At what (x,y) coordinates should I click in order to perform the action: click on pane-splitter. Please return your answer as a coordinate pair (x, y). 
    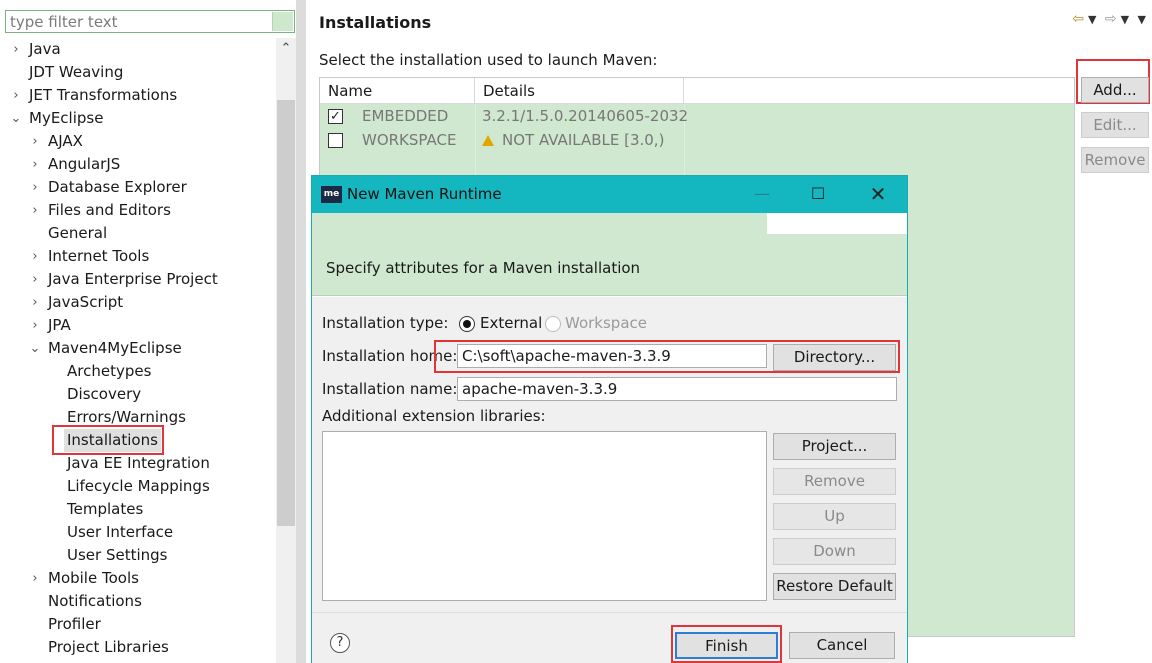
    Looking at the image, I should click on (301, 331).